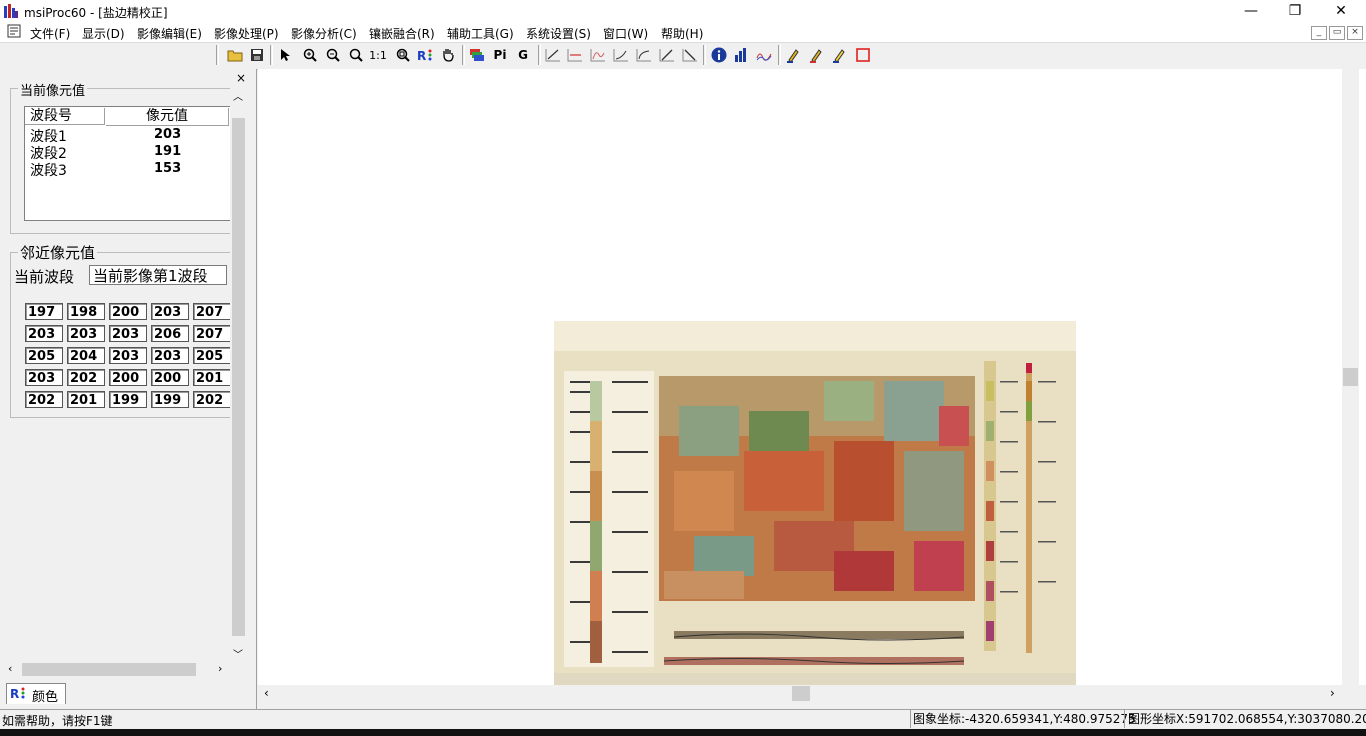  I want to click on log-curve-icon, so click(644, 55).